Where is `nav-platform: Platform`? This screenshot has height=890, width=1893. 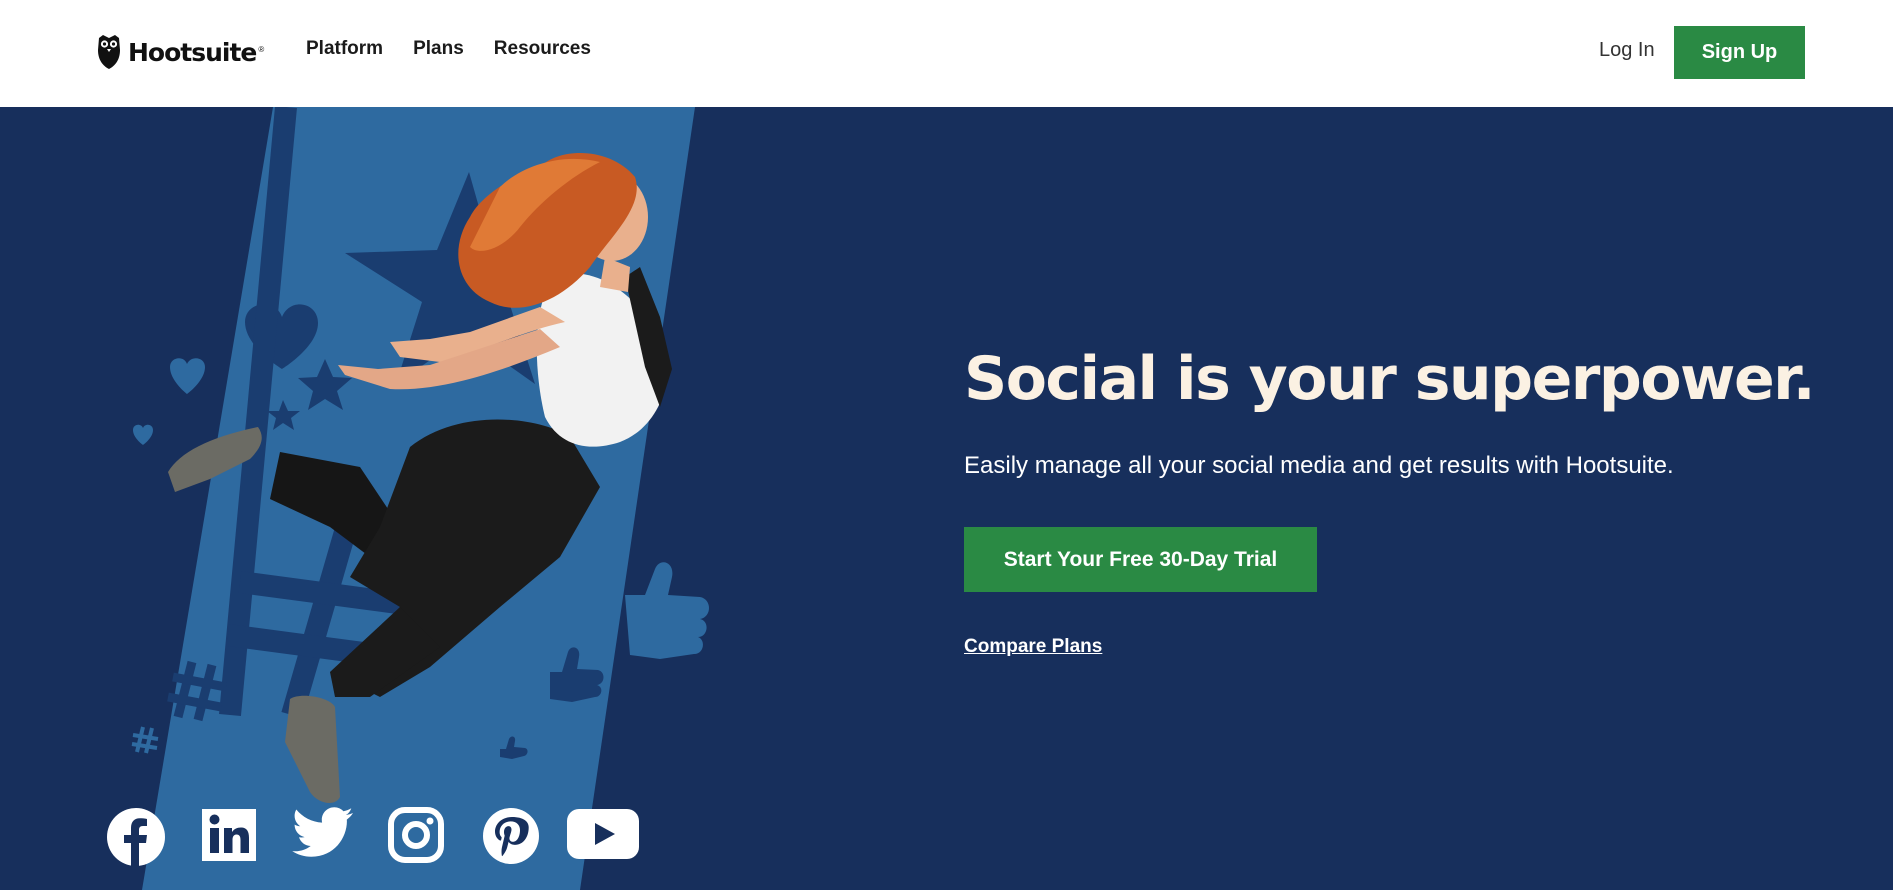
nav-platform: Platform is located at coordinates (344, 49).